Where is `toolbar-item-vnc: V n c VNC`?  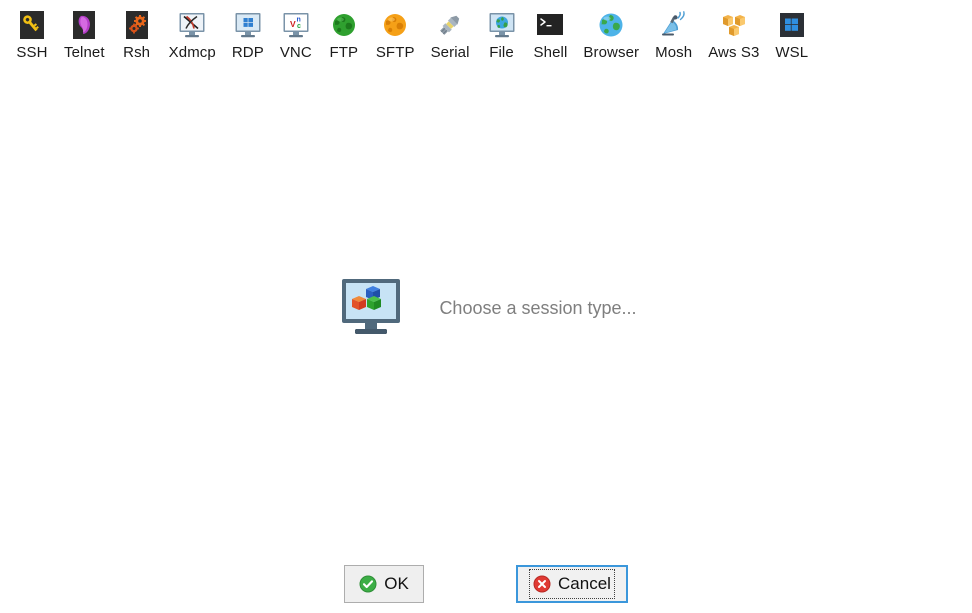 toolbar-item-vnc: V n c VNC is located at coordinates (296, 35).